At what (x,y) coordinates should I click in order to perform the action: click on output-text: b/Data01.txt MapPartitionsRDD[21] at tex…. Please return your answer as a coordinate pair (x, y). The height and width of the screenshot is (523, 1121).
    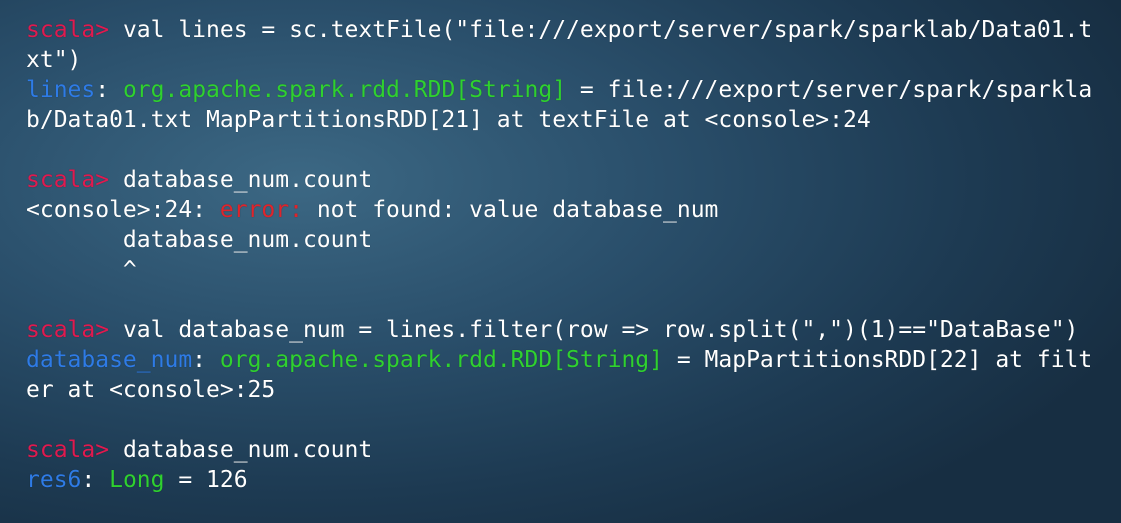
    Looking at the image, I should click on (448, 120).